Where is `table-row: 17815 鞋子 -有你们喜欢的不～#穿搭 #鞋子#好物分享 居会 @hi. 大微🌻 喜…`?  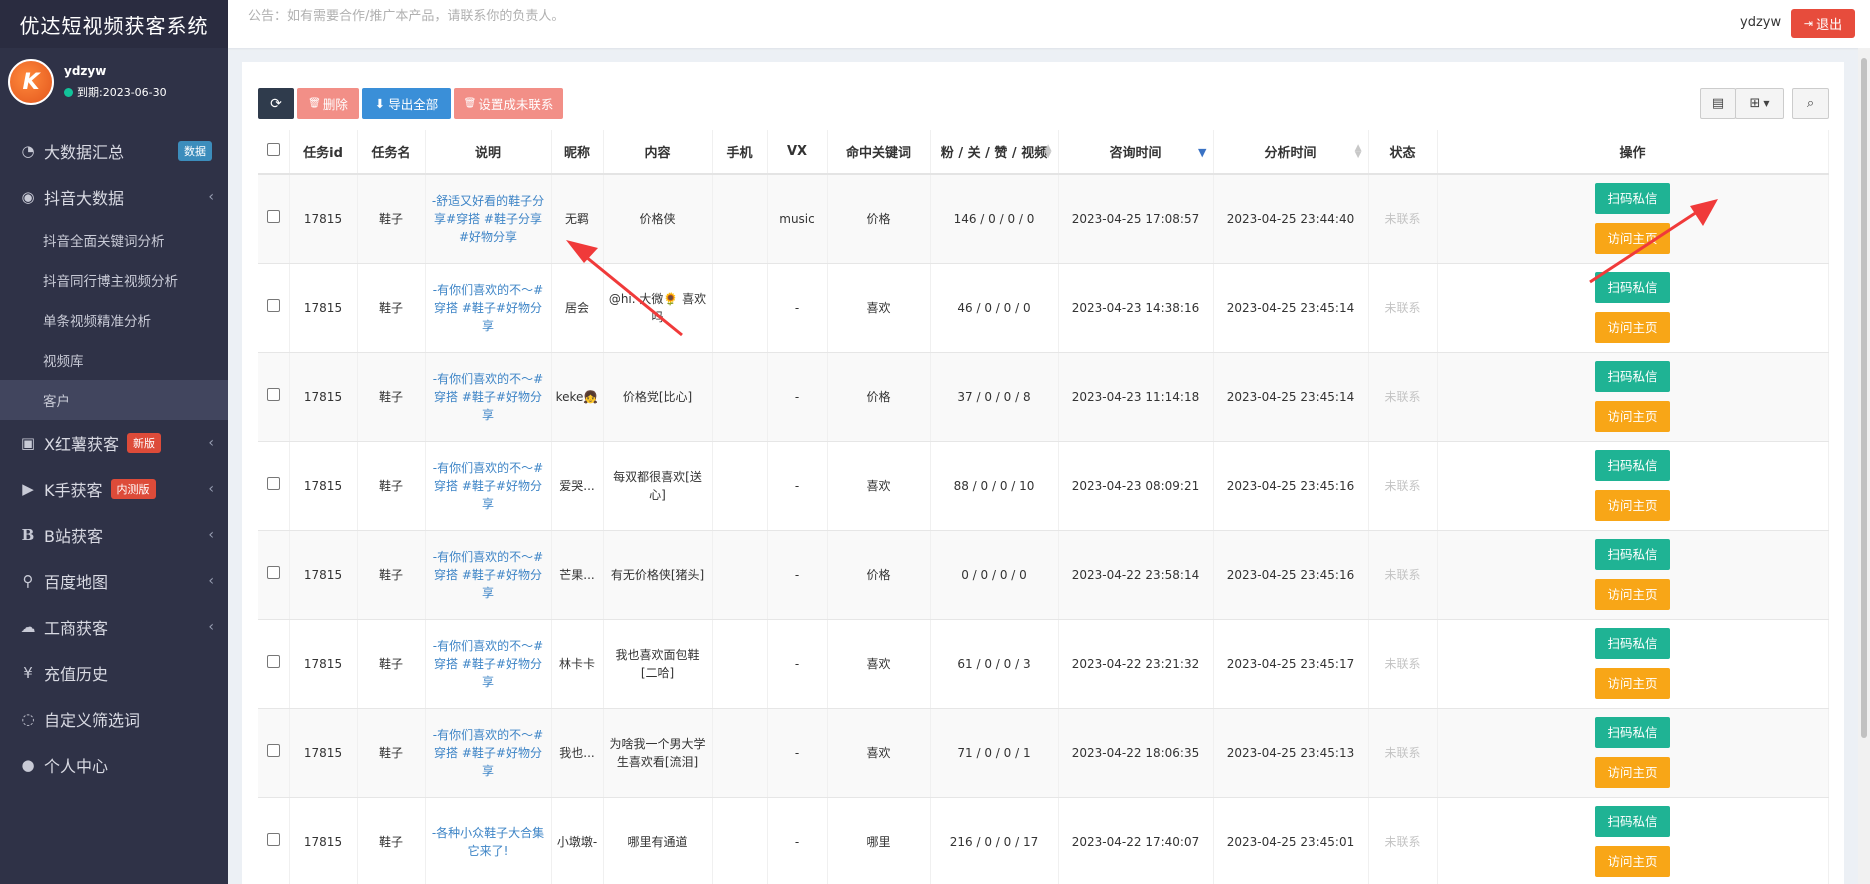
table-row: 17815 鞋子 -有你们喜欢的不～#穿搭 #鞋子#好物分享 居会 @hi. 大微🌻 喜… is located at coordinates (1043, 308).